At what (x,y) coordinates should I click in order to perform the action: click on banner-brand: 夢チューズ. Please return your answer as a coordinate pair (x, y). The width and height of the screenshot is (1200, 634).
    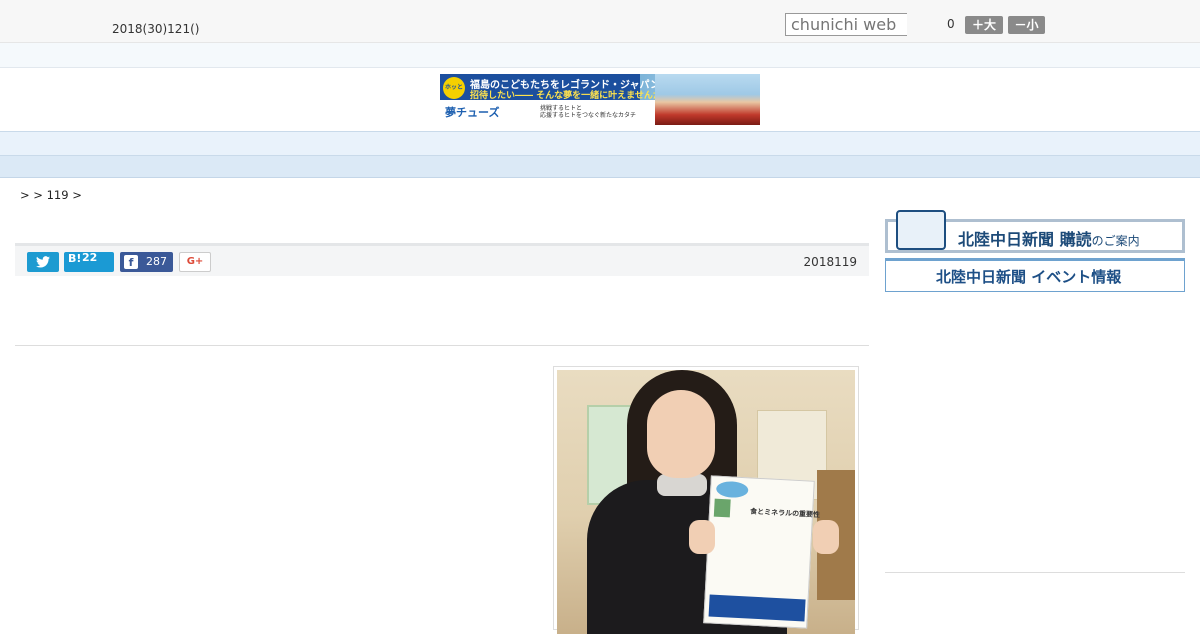
    Looking at the image, I should click on (472, 112).